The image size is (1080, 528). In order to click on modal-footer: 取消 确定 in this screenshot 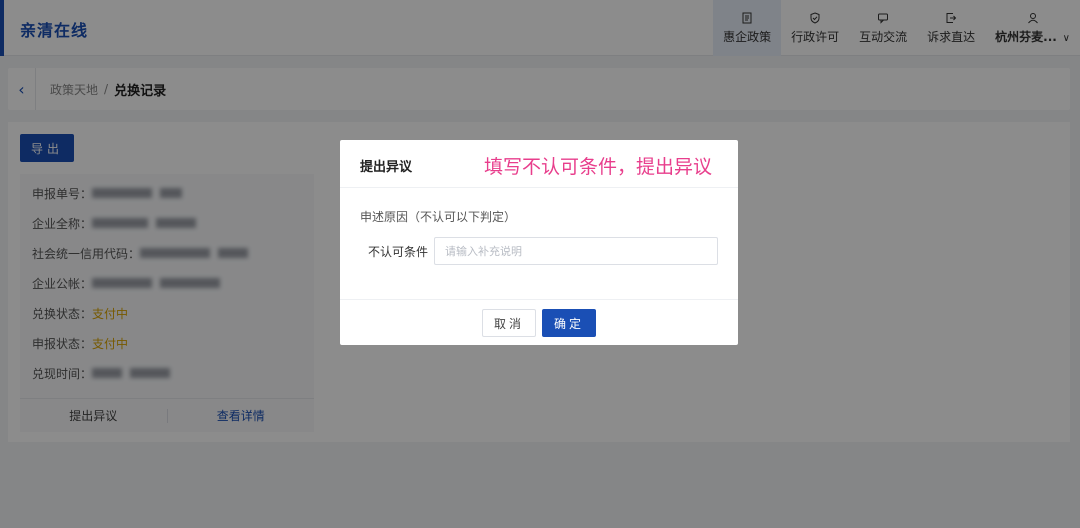, I will do `click(539, 322)`.